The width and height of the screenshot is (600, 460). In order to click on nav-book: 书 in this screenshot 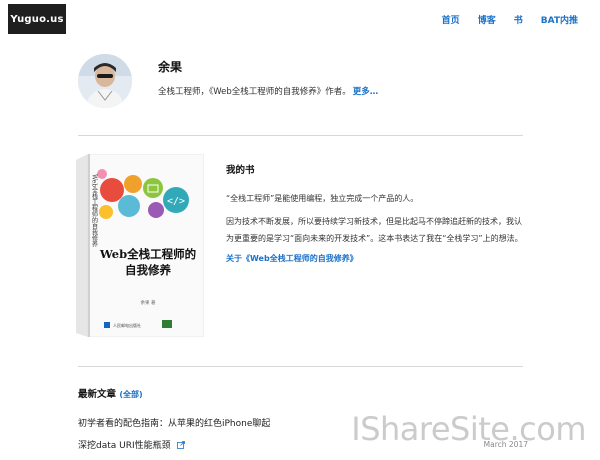, I will do `click(518, 19)`.